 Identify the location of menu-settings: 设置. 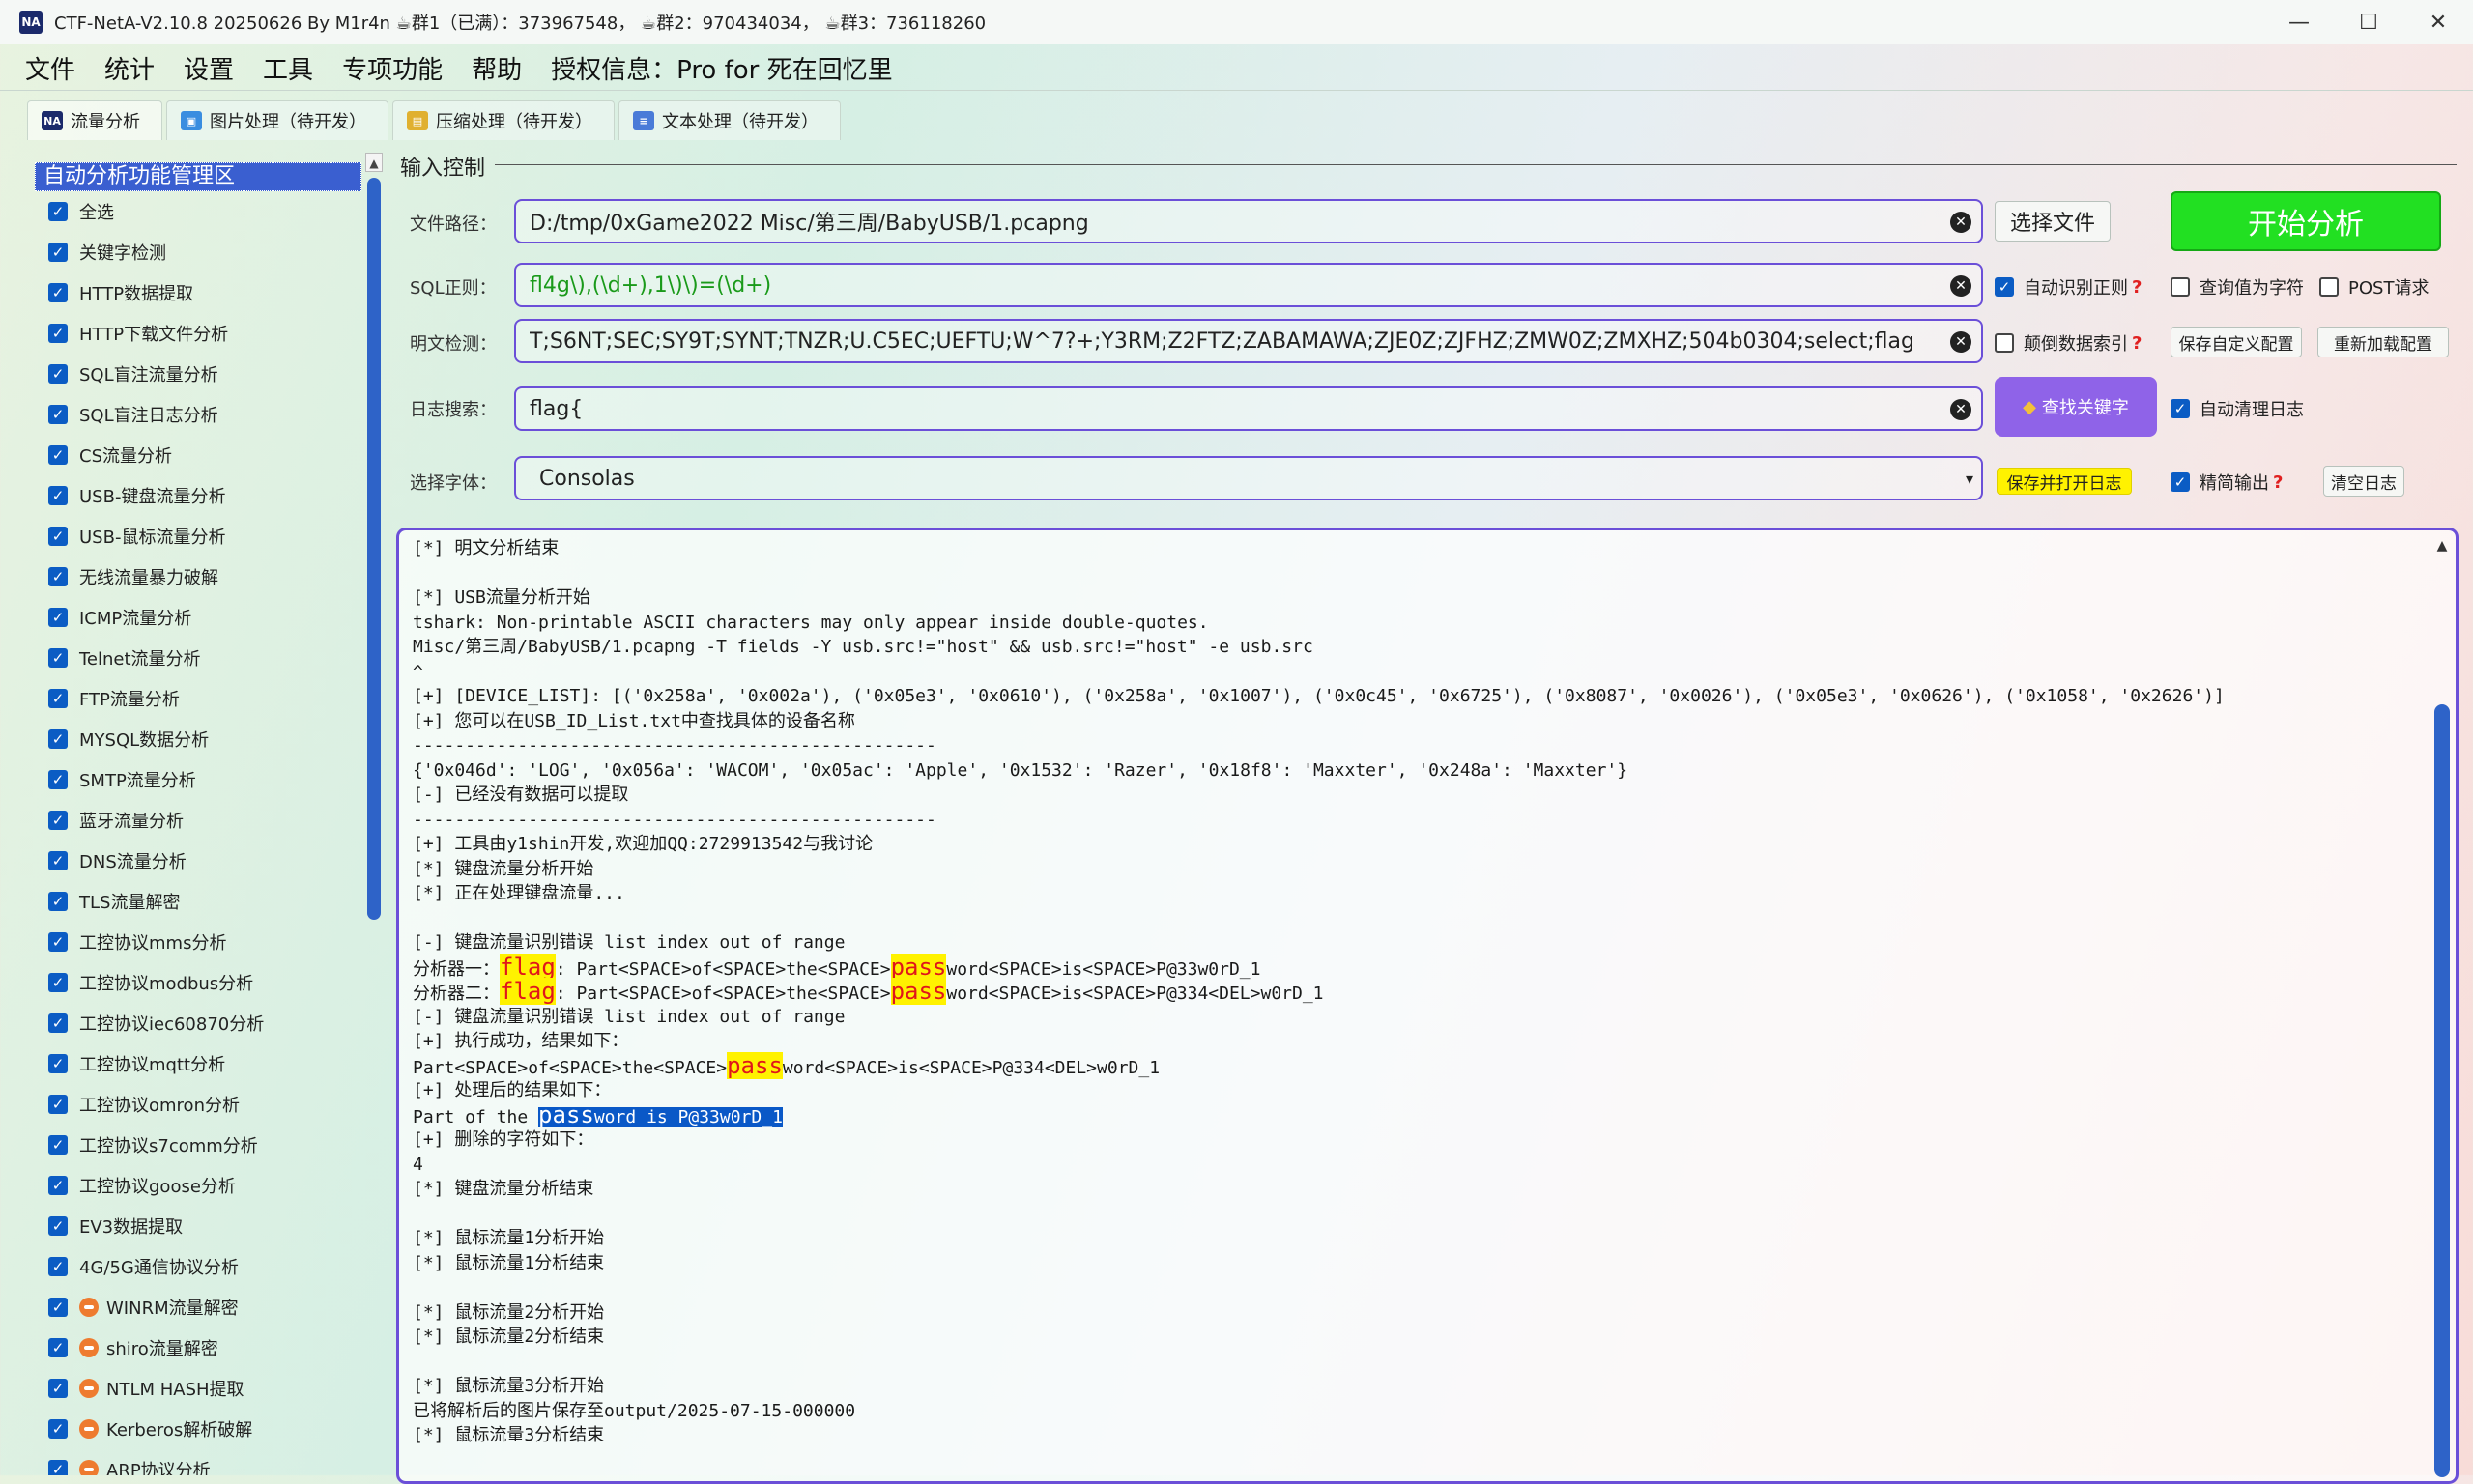
(209, 68).